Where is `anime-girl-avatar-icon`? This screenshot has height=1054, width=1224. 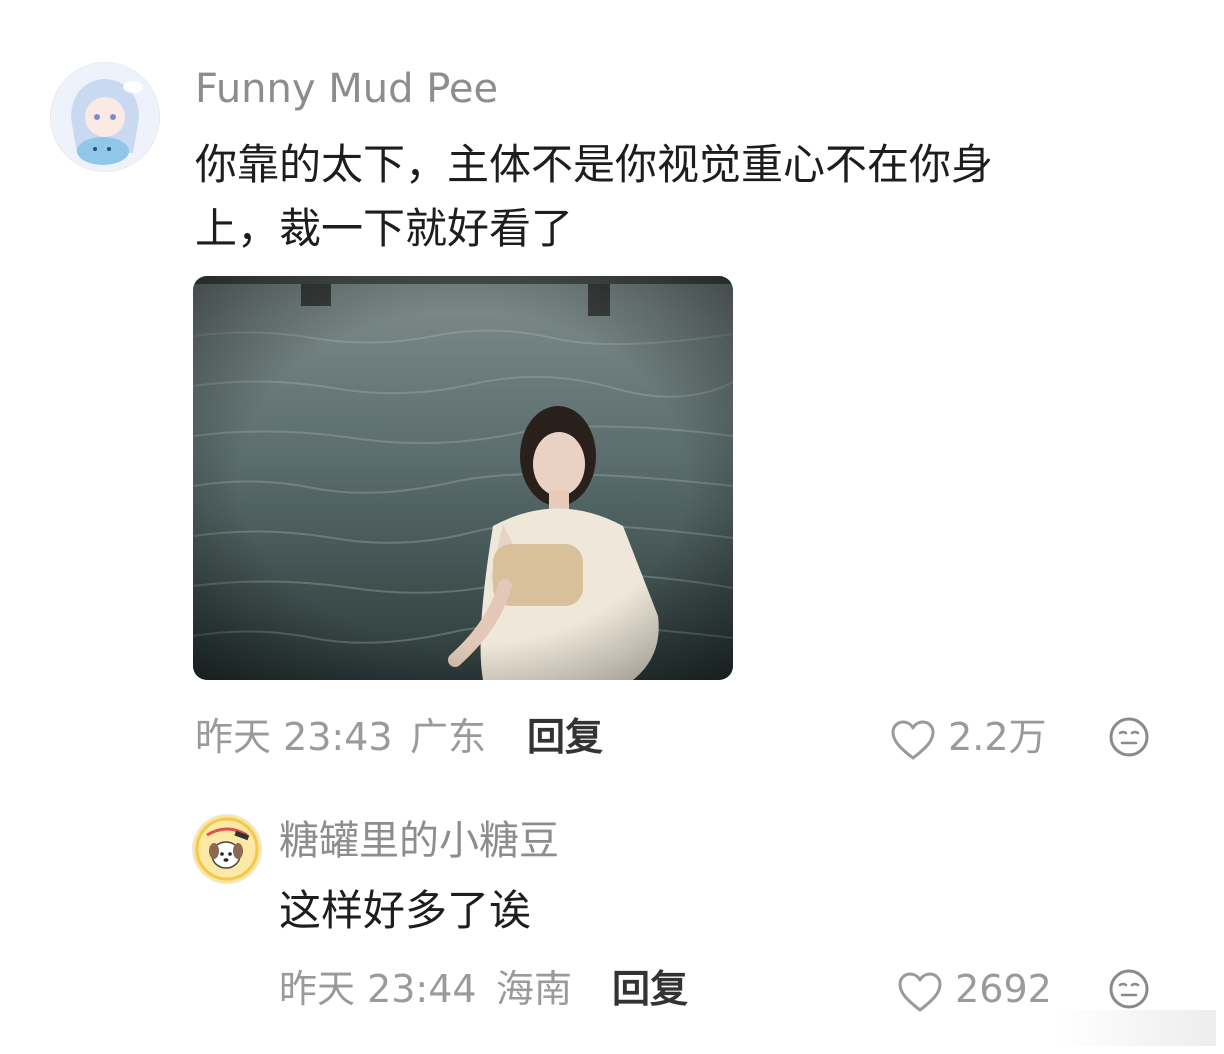
anime-girl-avatar-icon is located at coordinates (105, 117).